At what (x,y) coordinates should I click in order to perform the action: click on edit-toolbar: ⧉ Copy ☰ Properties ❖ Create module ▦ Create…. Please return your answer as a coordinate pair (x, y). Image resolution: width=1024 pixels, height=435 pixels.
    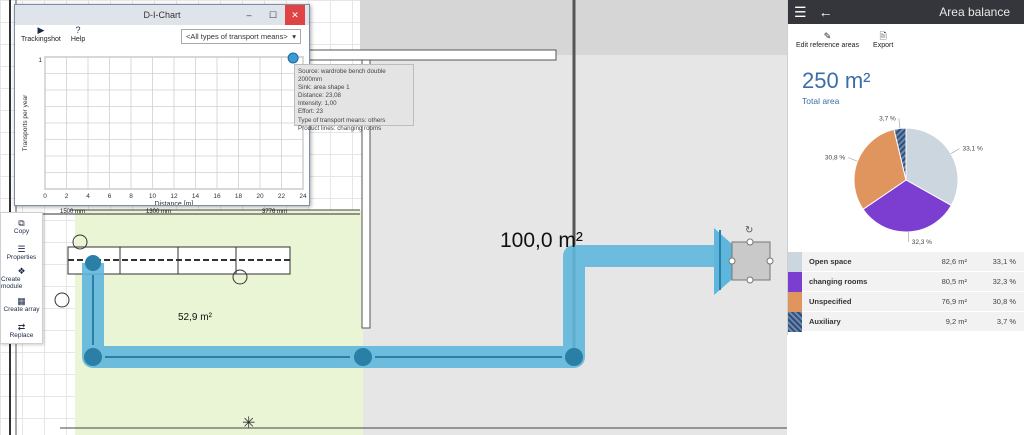
    Looking at the image, I should click on (21, 278).